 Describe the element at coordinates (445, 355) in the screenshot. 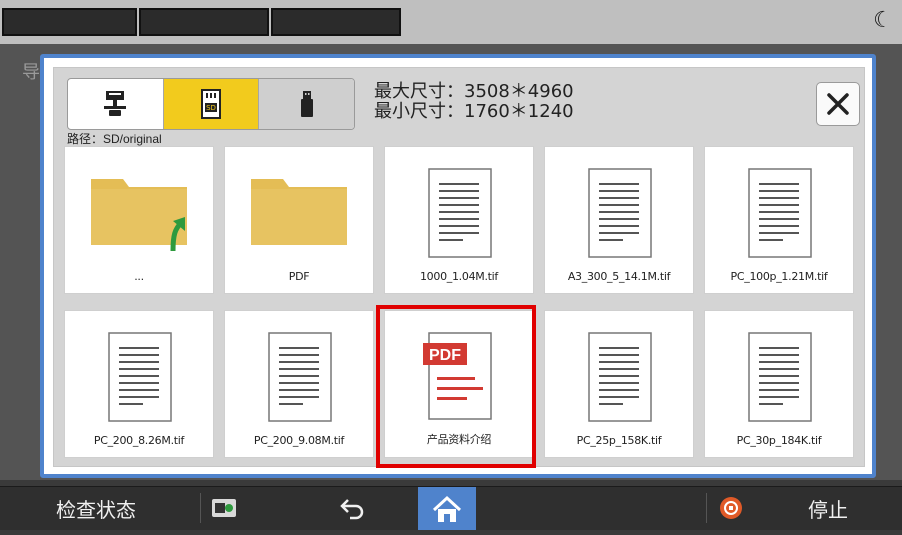

I see `svg-text: PDF` at that location.